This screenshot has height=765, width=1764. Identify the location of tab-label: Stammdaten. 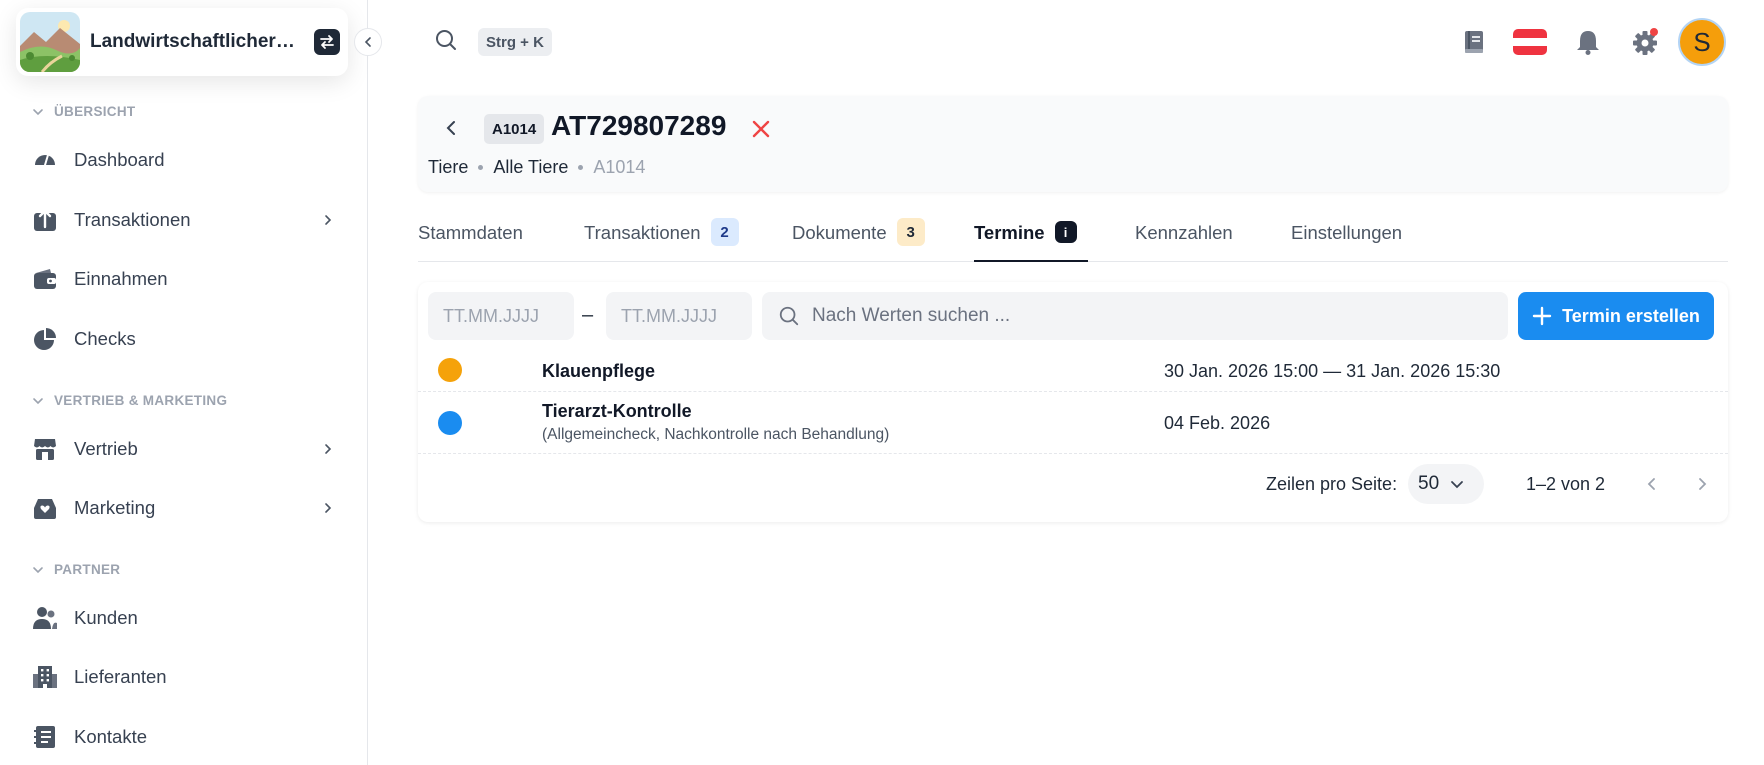
(470, 232).